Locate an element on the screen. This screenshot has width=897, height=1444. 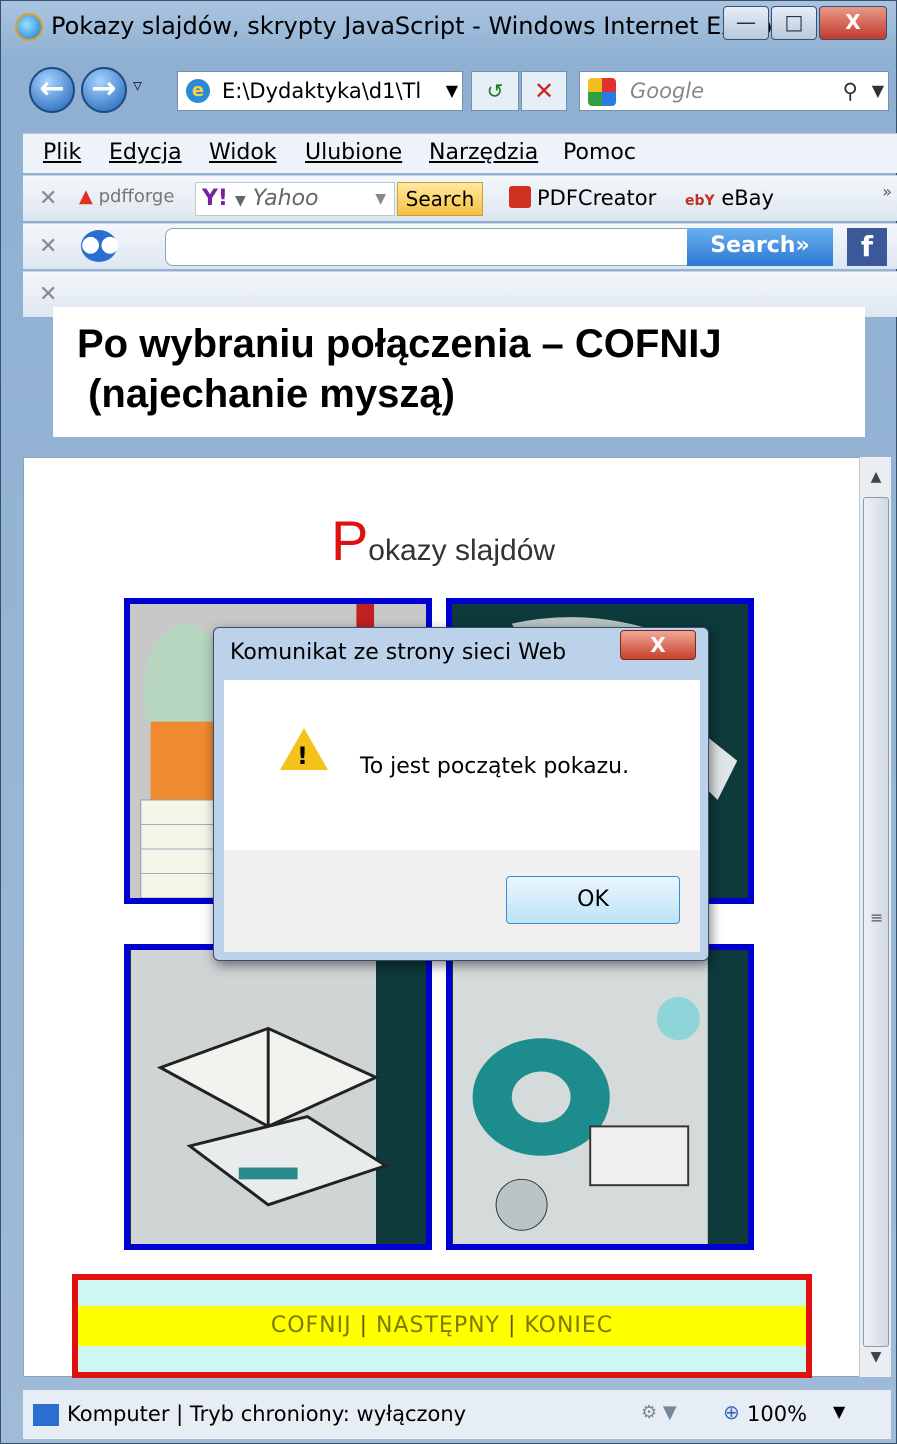
slide-navigation-box: COFNIJ | NASTĘPNY | KONIEC is located at coordinates (442, 1326).